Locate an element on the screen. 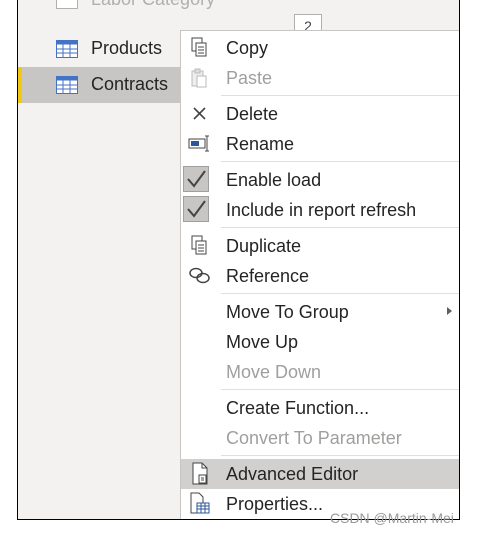  query-item-label: Contracts is located at coordinates (130, 84).